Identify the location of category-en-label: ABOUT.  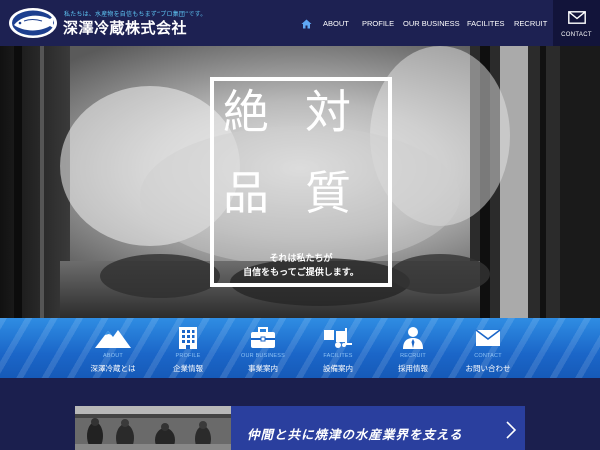
(113, 356).